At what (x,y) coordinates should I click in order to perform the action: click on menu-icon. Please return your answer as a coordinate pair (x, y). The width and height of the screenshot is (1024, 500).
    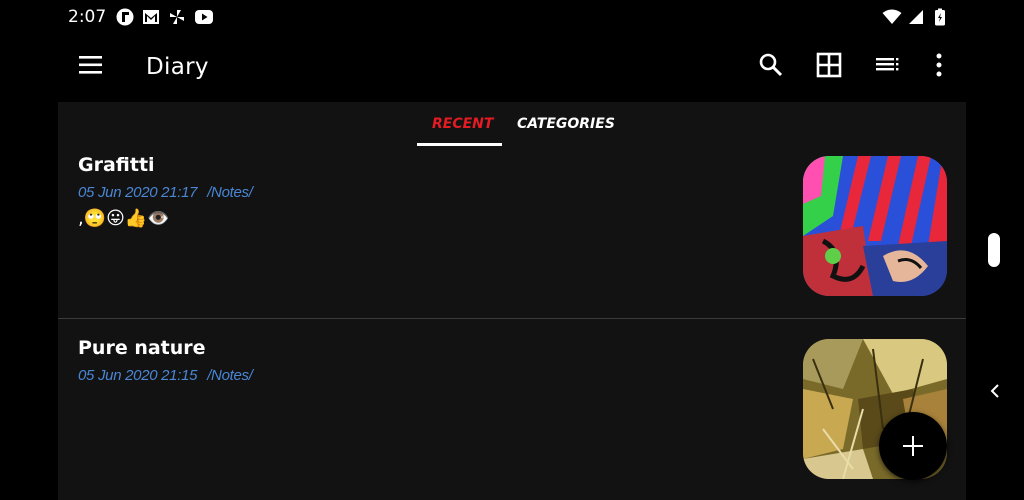
    Looking at the image, I should click on (93, 68).